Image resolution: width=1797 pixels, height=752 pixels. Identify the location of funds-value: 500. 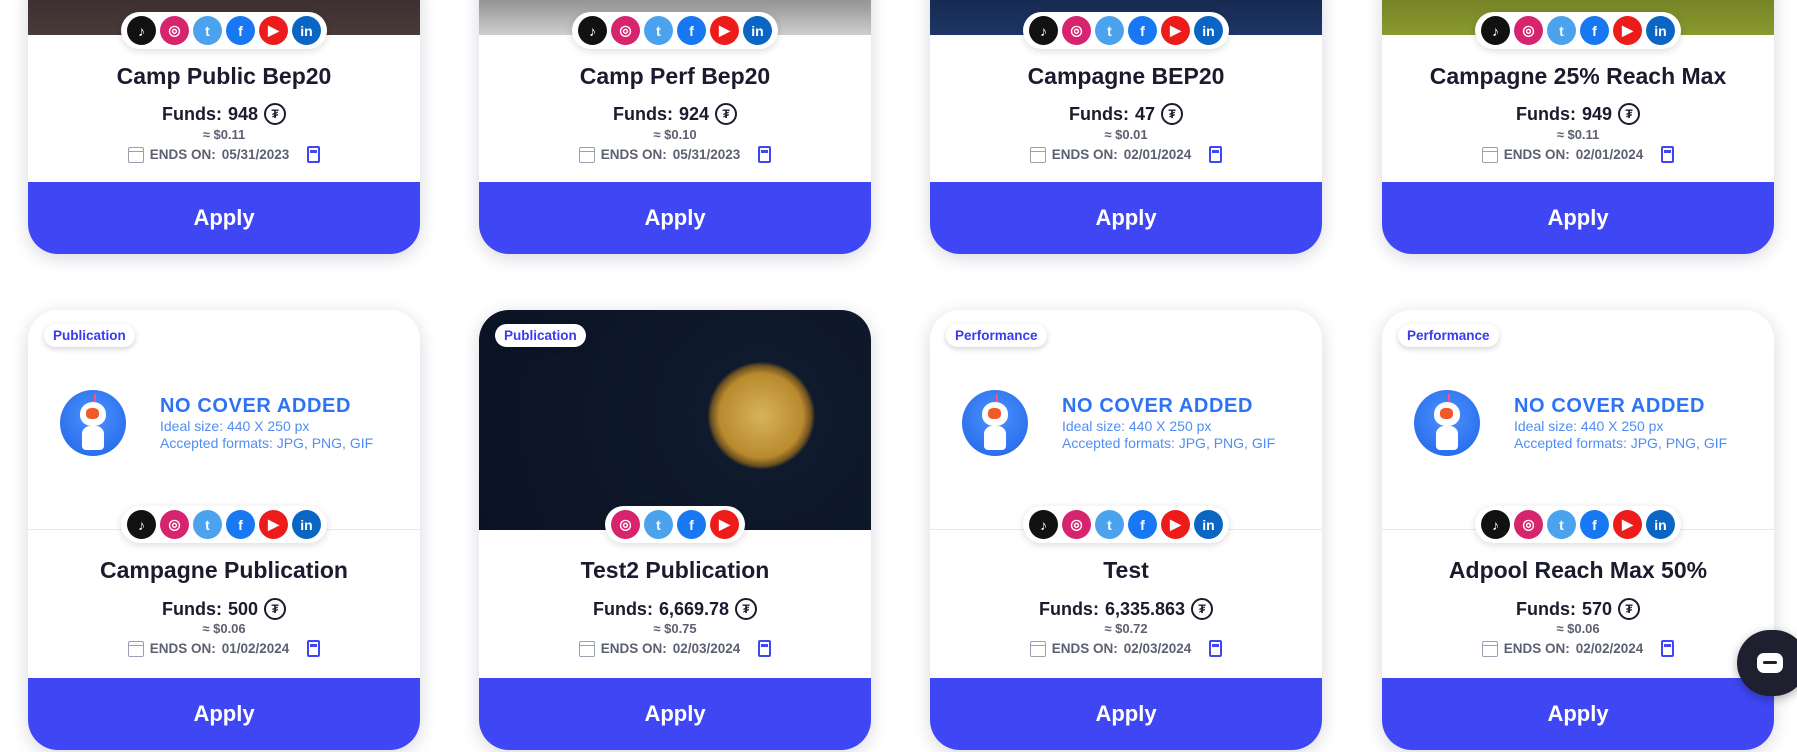
(243, 608).